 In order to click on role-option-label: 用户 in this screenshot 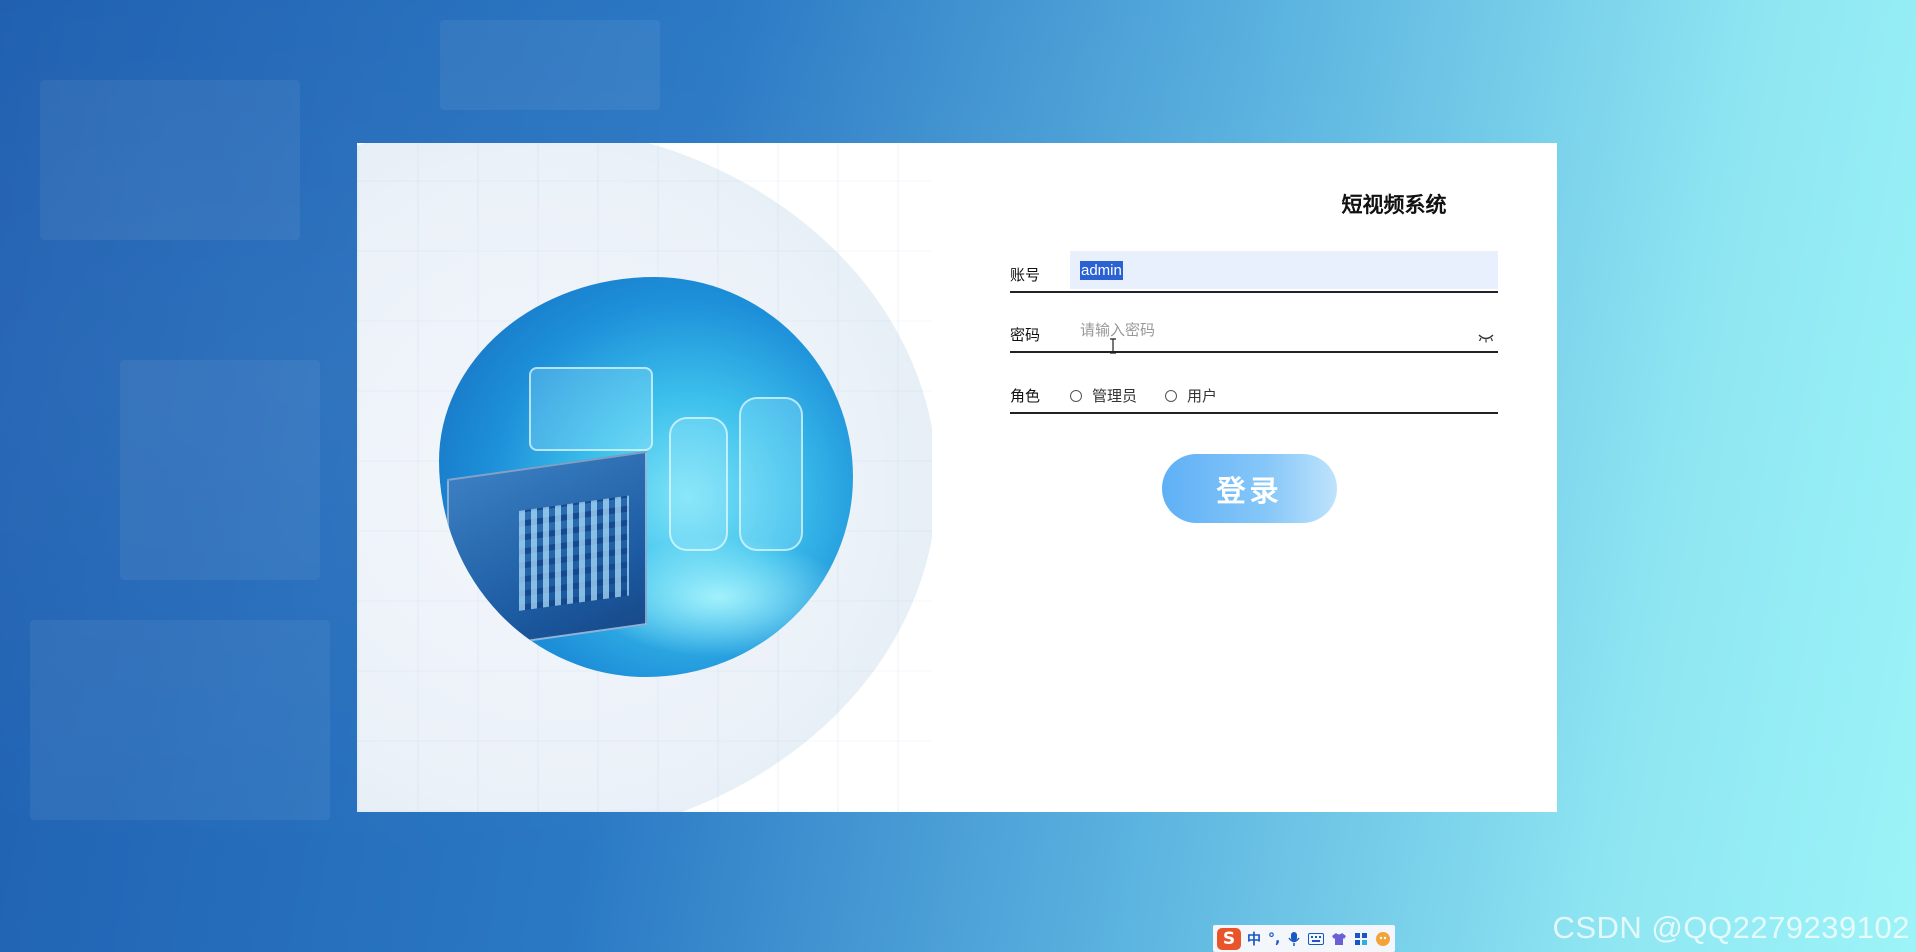, I will do `click(1202, 396)`.